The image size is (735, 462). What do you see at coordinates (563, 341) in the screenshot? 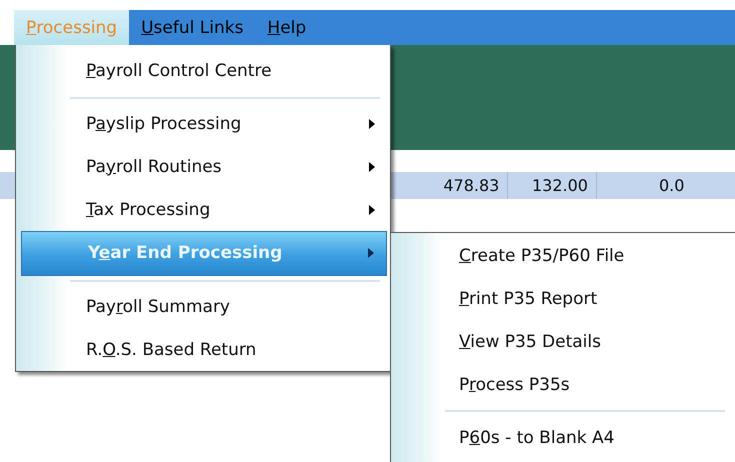
I see `menu-item: View P35 Details` at bounding box center [563, 341].